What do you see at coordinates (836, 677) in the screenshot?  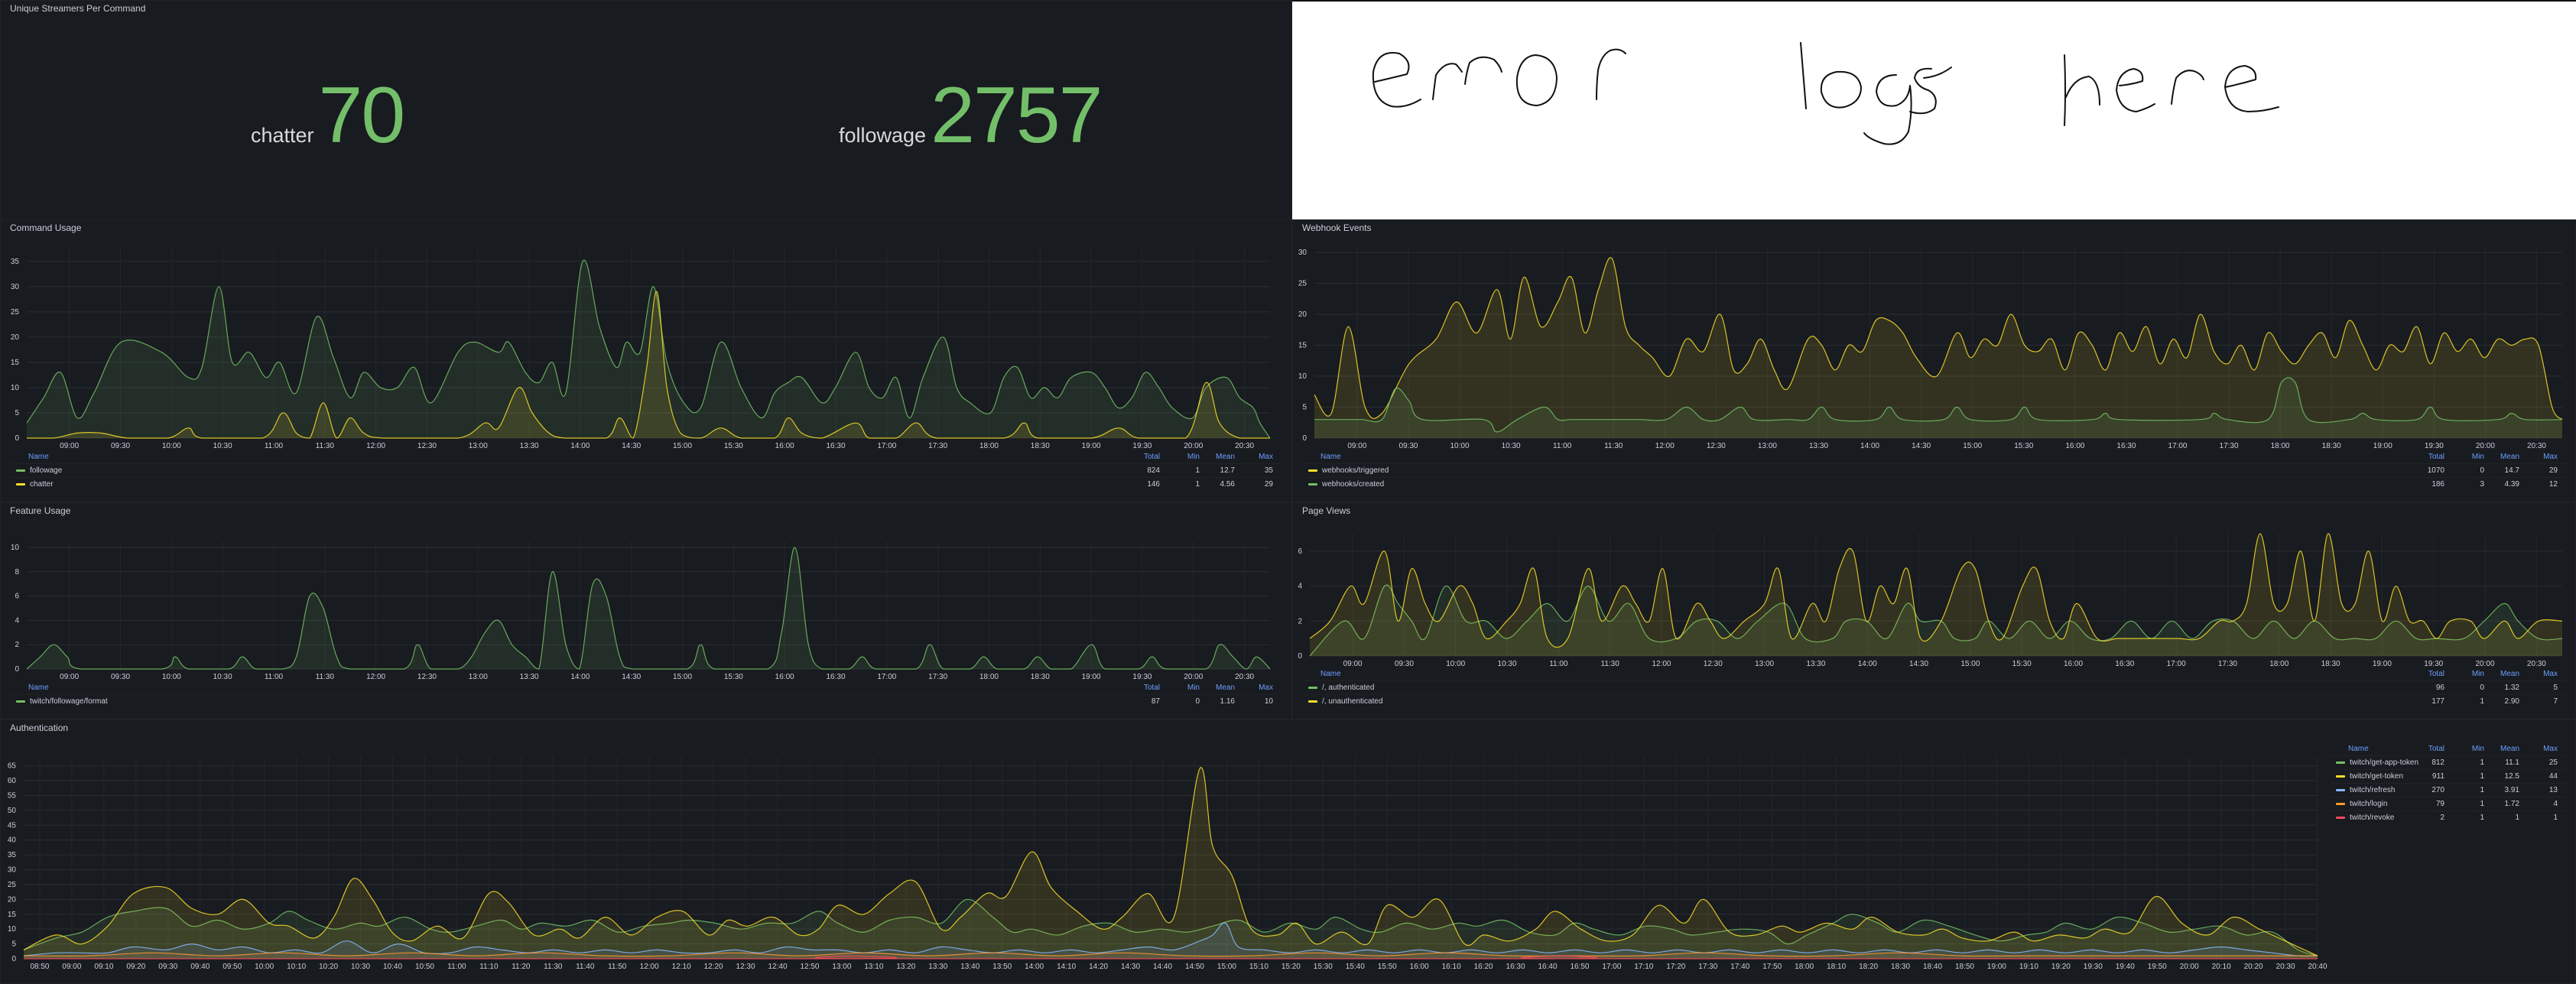 I see `x-tick-label: 16:30` at bounding box center [836, 677].